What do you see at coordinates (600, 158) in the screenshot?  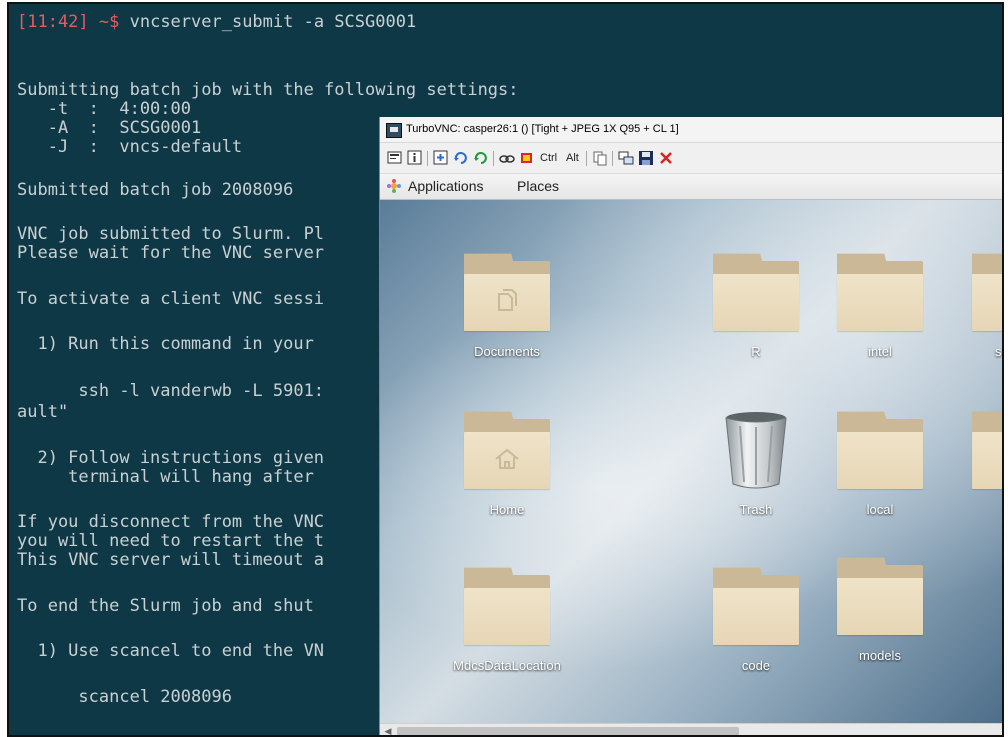 I see `copy-clipboard-icon` at bounding box center [600, 158].